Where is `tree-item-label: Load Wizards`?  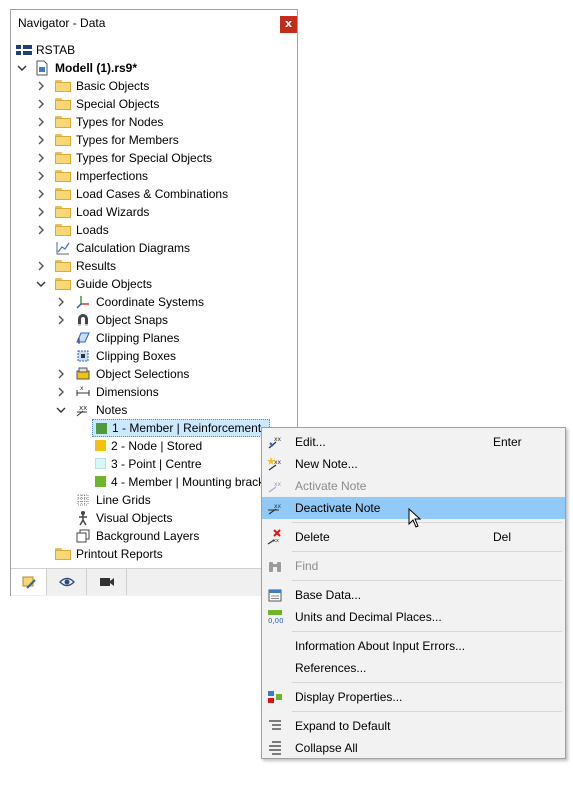 tree-item-label: Load Wizards is located at coordinates (113, 212).